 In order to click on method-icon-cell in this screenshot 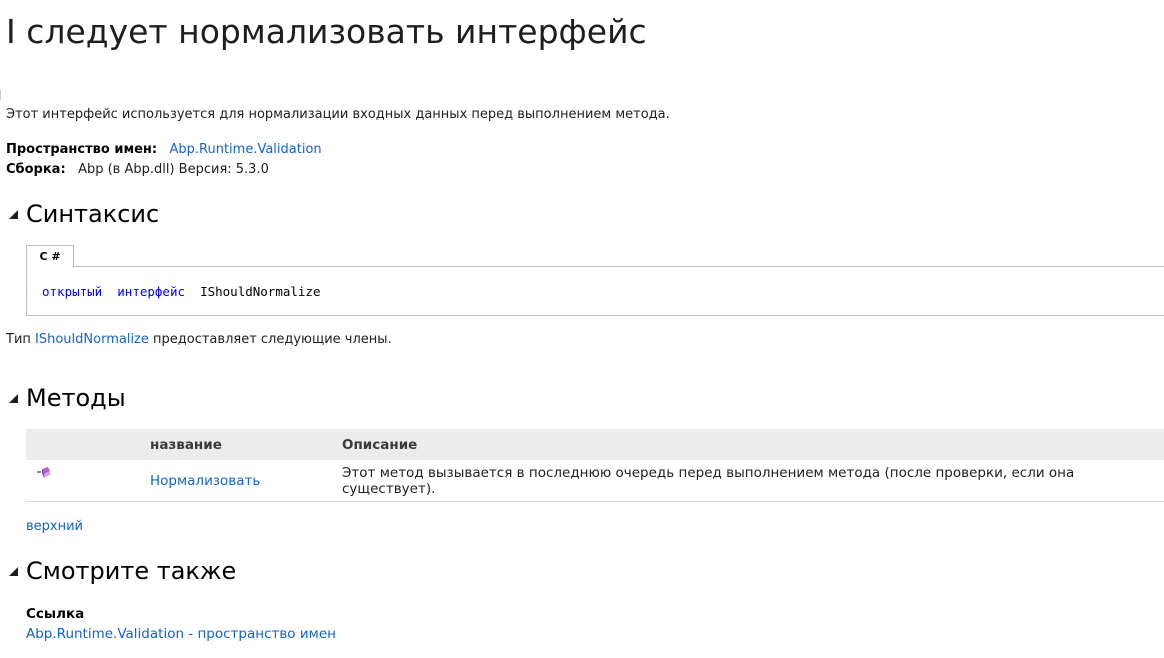, I will do `click(88, 481)`.